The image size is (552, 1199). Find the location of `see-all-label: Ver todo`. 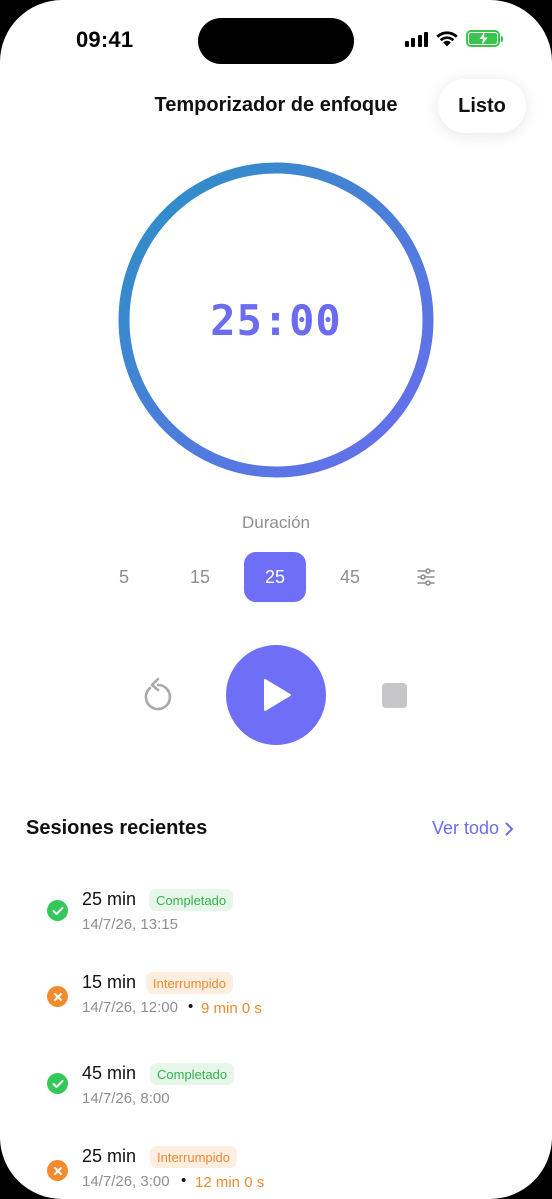

see-all-label: Ver todo is located at coordinates (465, 828).